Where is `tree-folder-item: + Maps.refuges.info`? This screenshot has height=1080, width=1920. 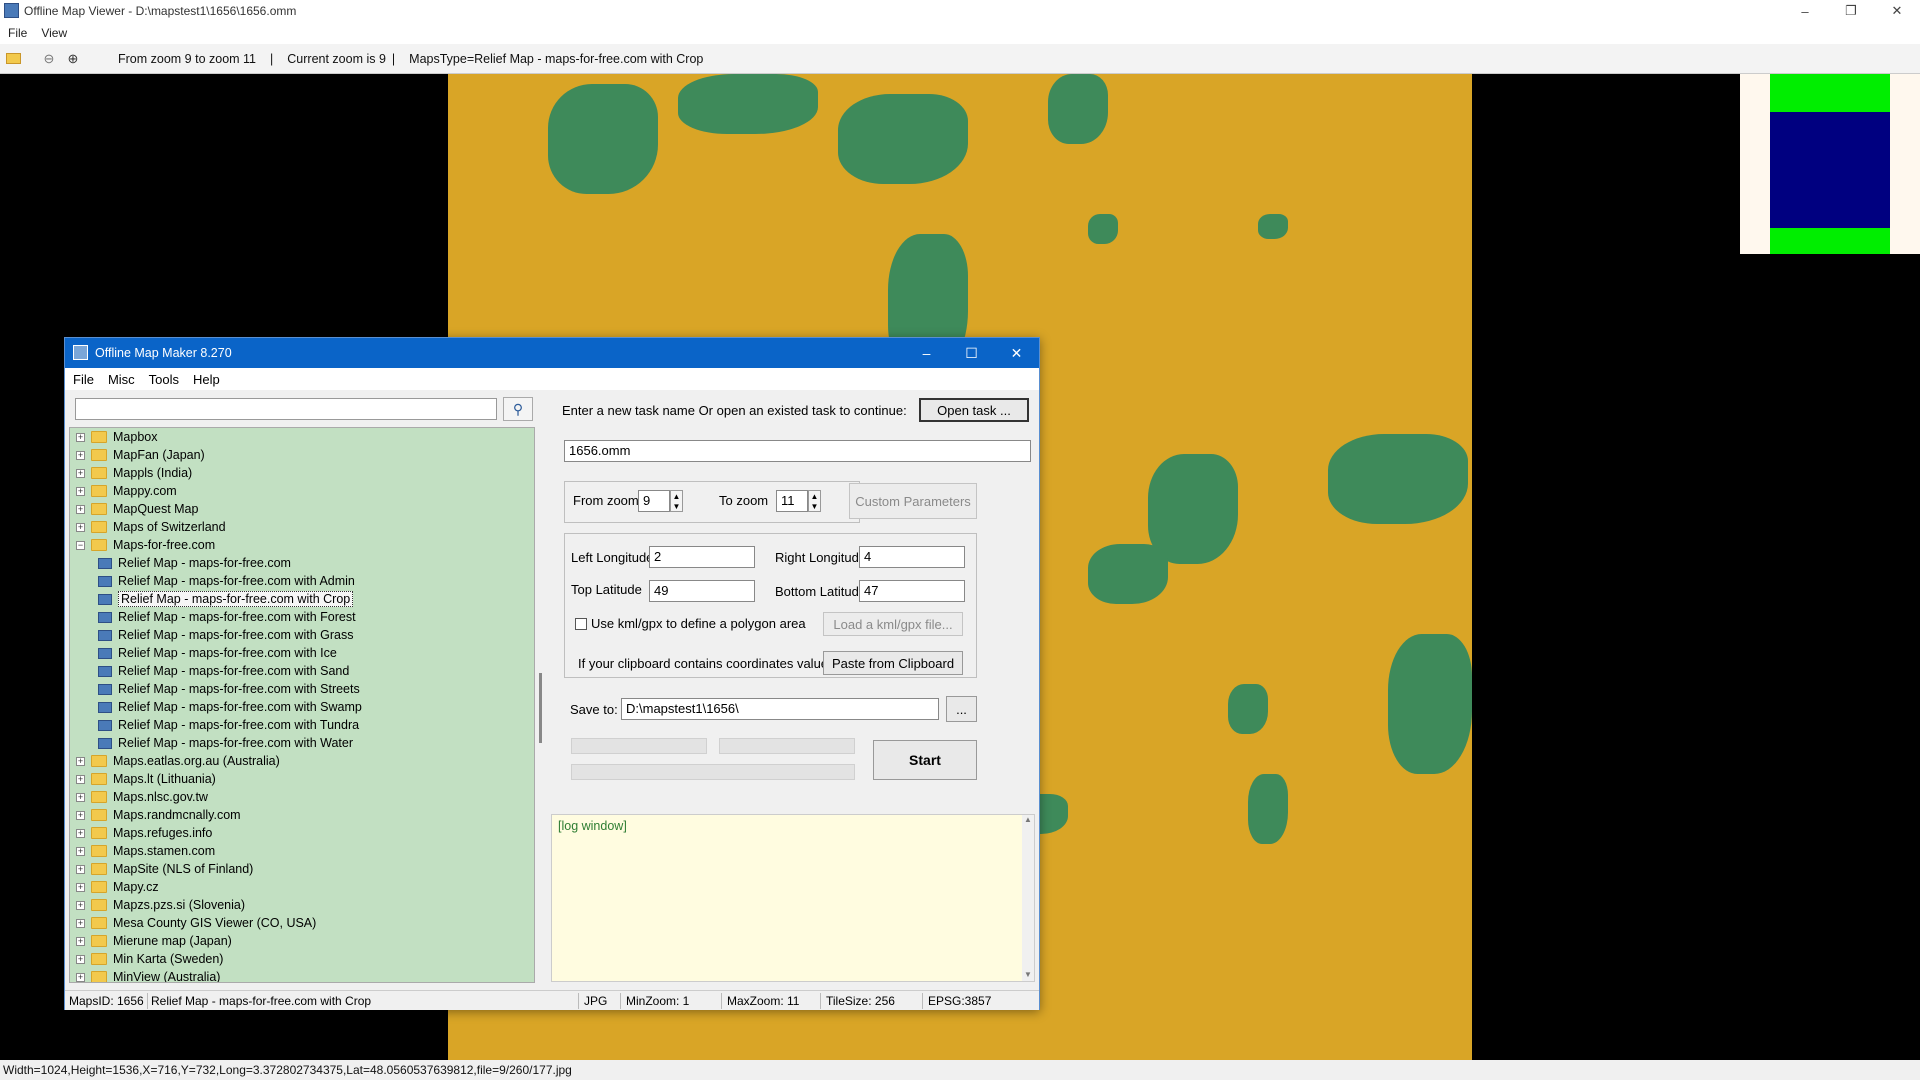
tree-folder-item: + Maps.refuges.info is located at coordinates (141, 833).